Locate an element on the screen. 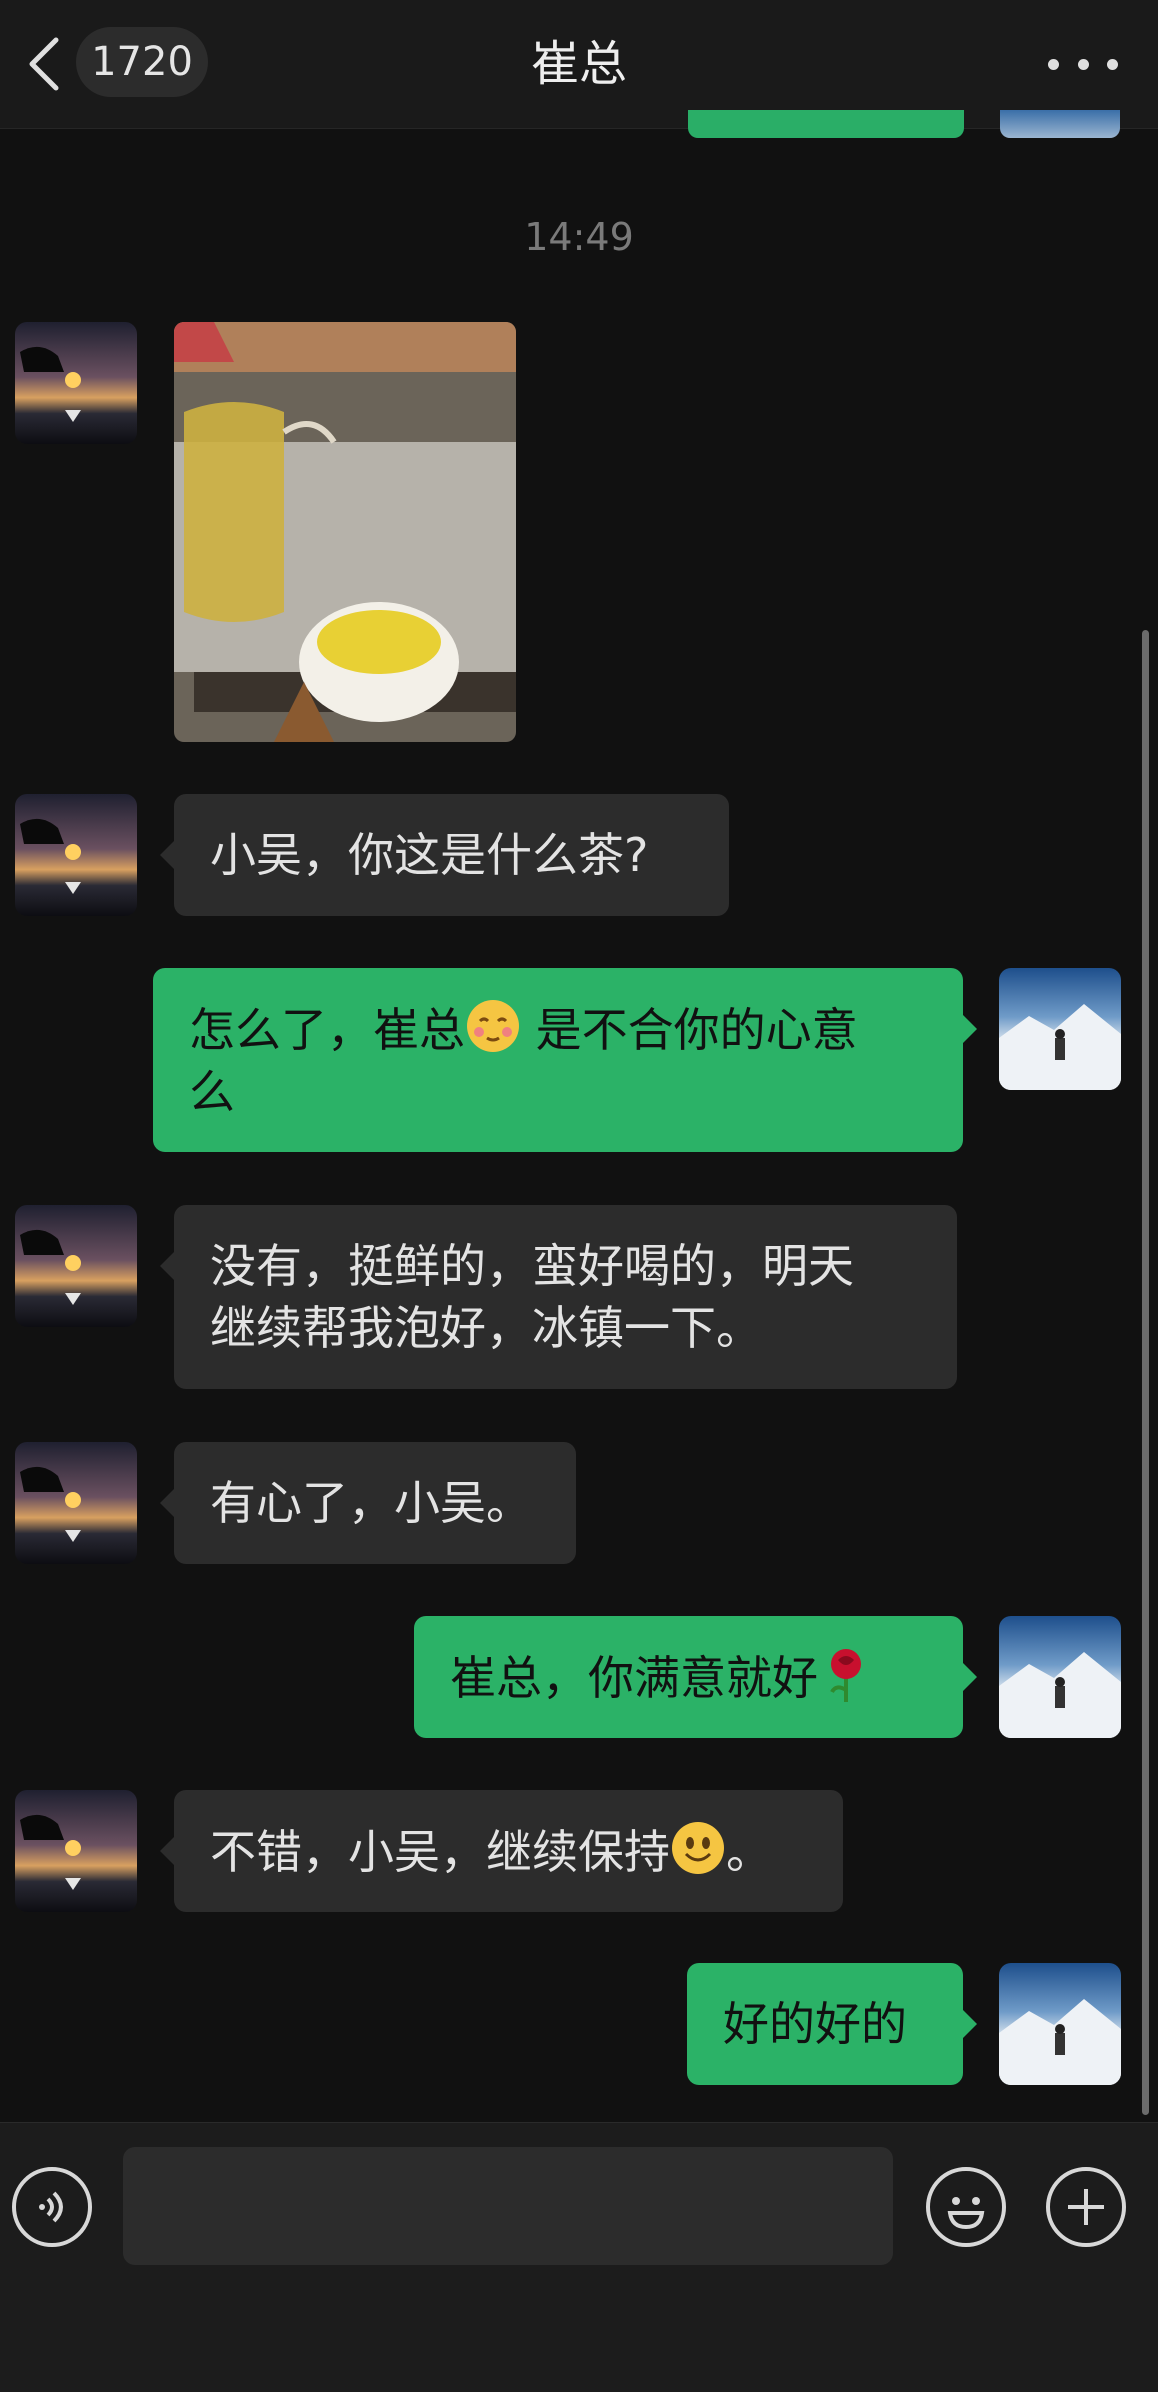 The width and height of the screenshot is (1158, 2392). incoming-message-bubble: 有心了，小吴。 is located at coordinates (368, 1503).